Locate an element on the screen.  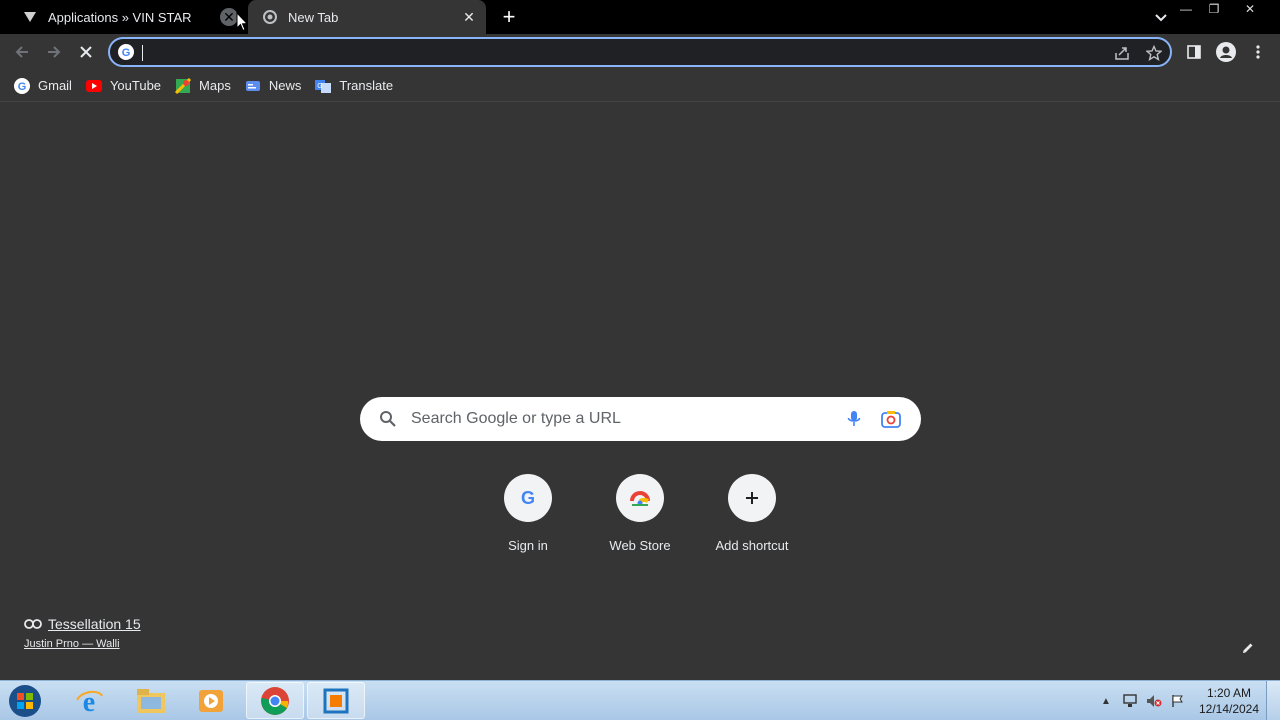
stop-x-icon is located at coordinates (86, 52).